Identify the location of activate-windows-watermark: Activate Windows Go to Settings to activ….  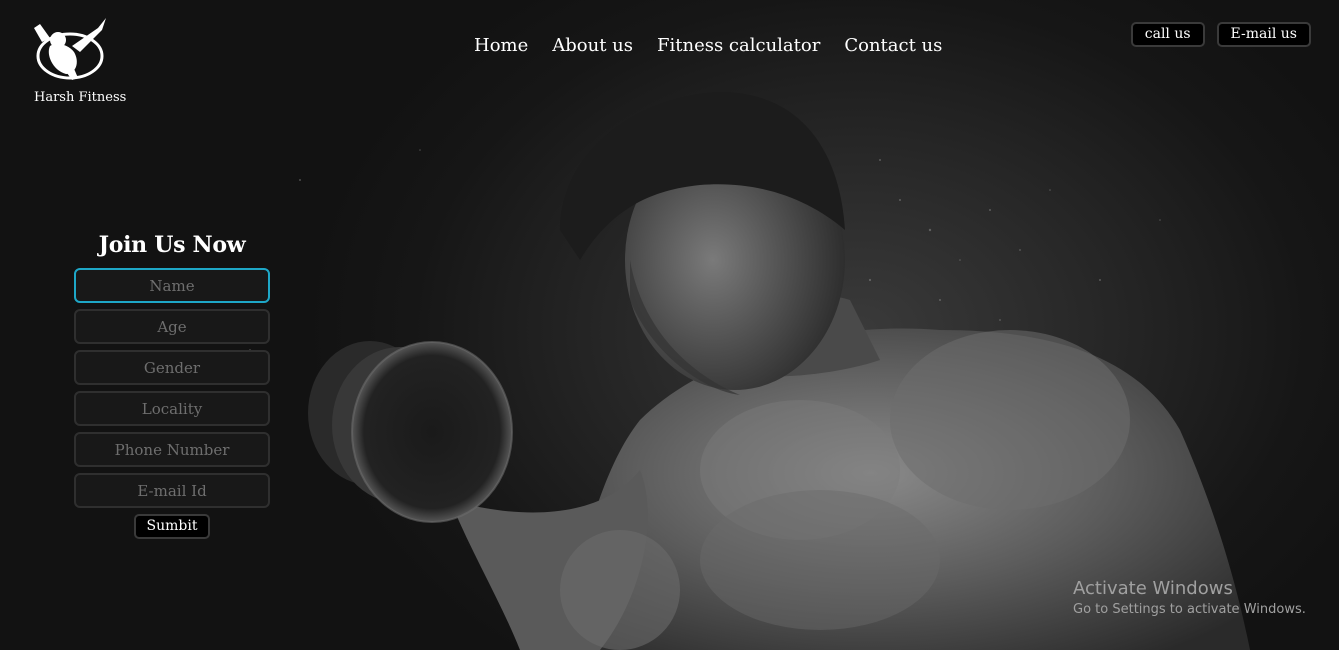
(1189, 597).